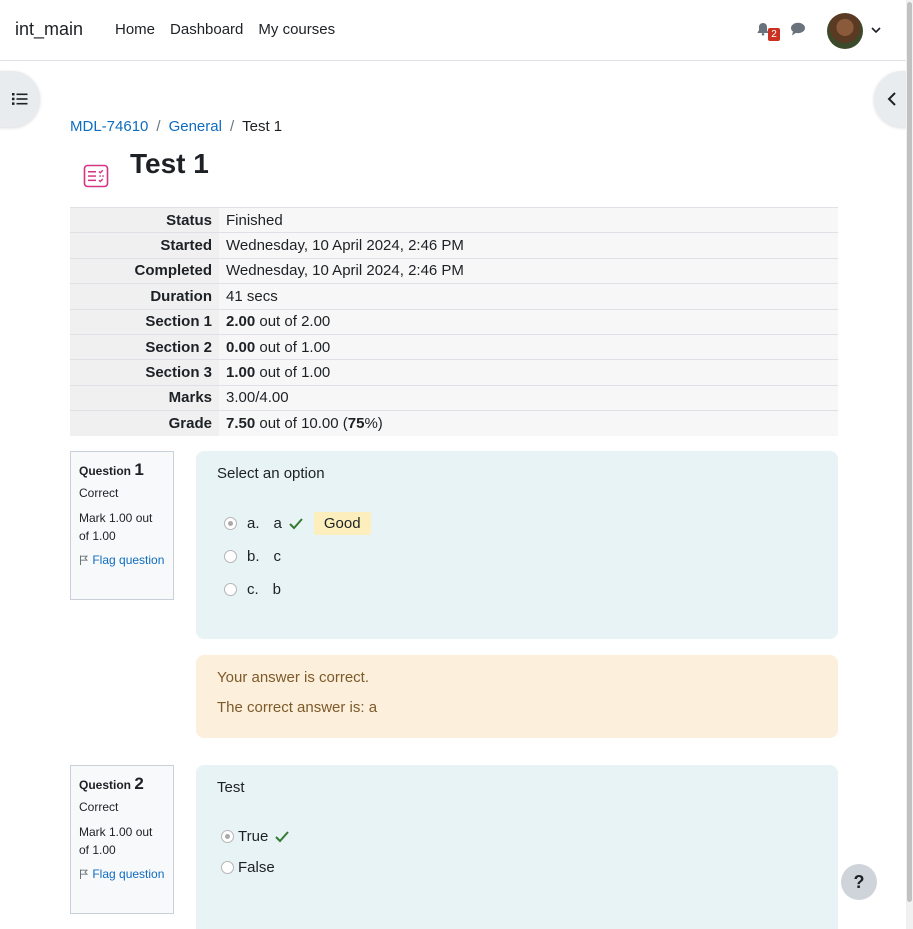 This screenshot has height=929, width=913. I want to click on answer-feedback: Good, so click(342, 523).